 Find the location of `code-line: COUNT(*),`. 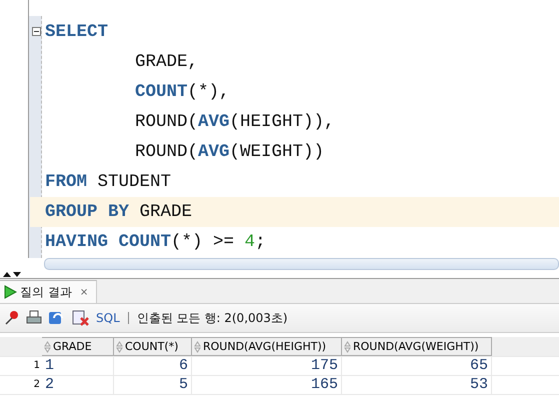

code-line: COUNT(*), is located at coordinates (182, 92).